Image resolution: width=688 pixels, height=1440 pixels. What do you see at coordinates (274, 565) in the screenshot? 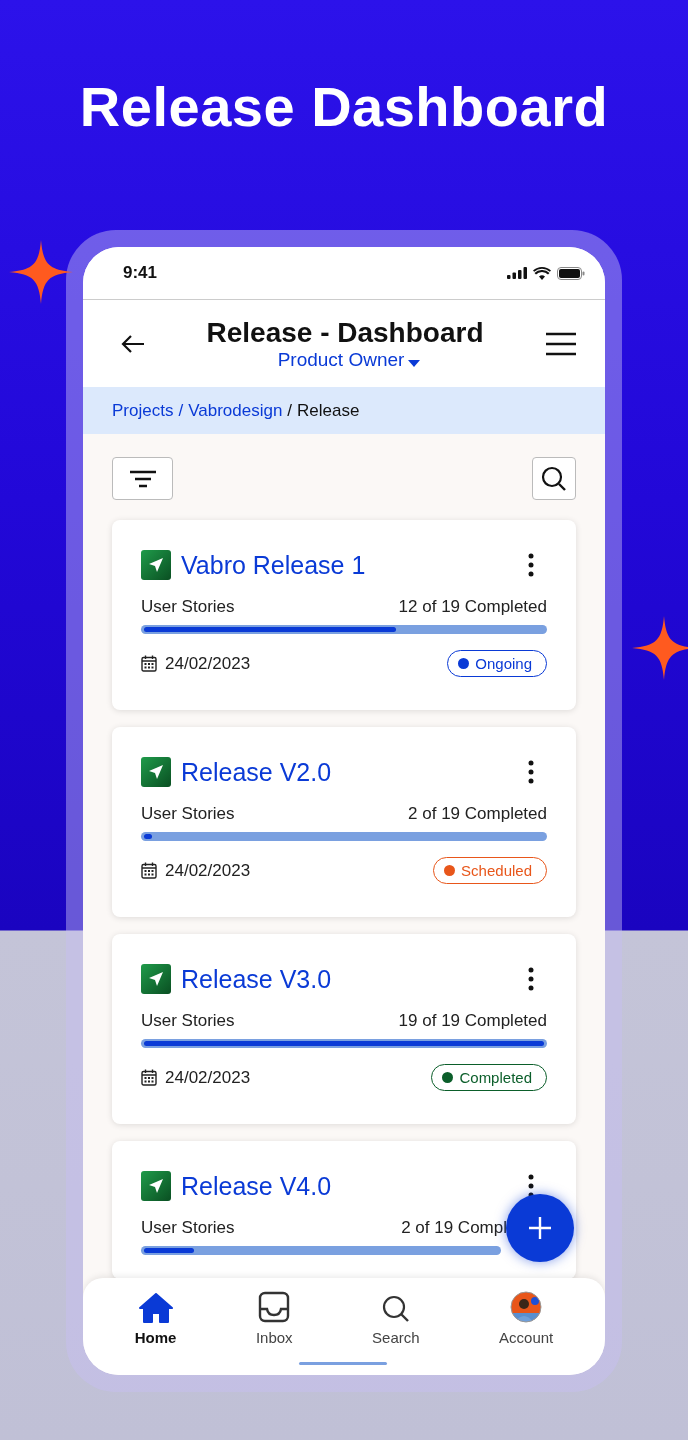
I see `release-title: Vabro Release 1` at bounding box center [274, 565].